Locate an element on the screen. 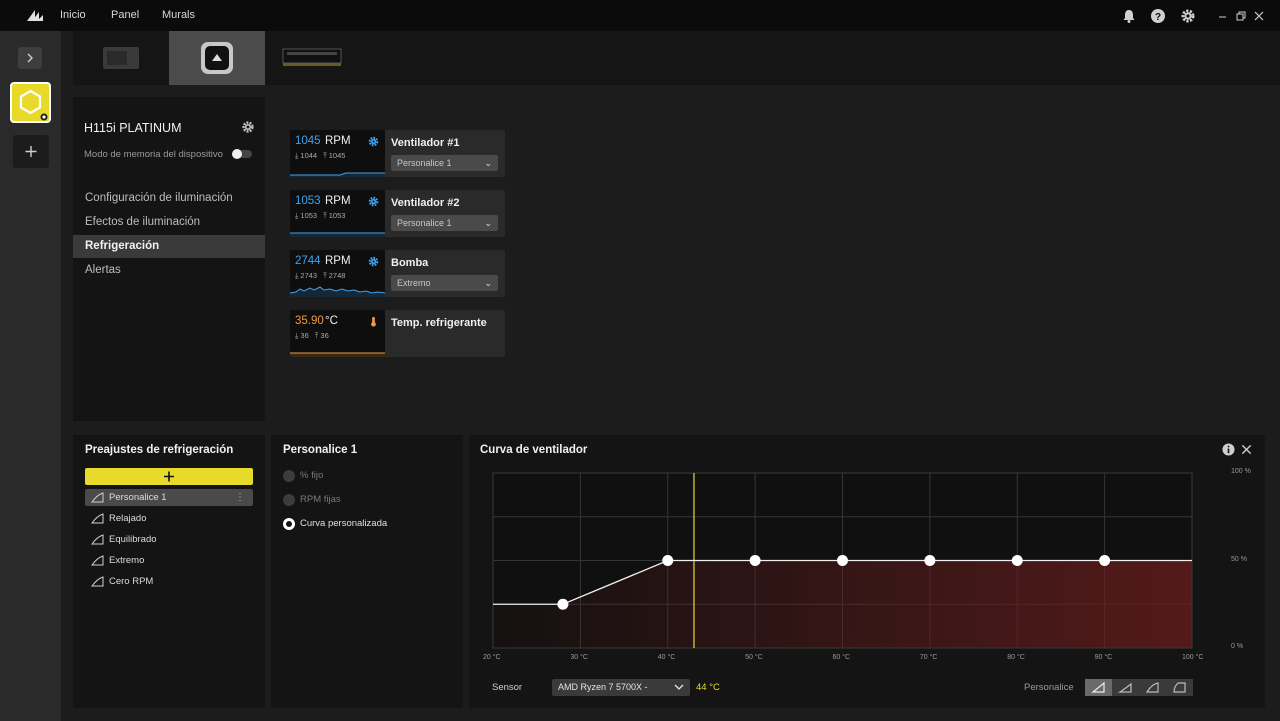  presets-title: Preajustes de refrigeración is located at coordinates (159, 450).